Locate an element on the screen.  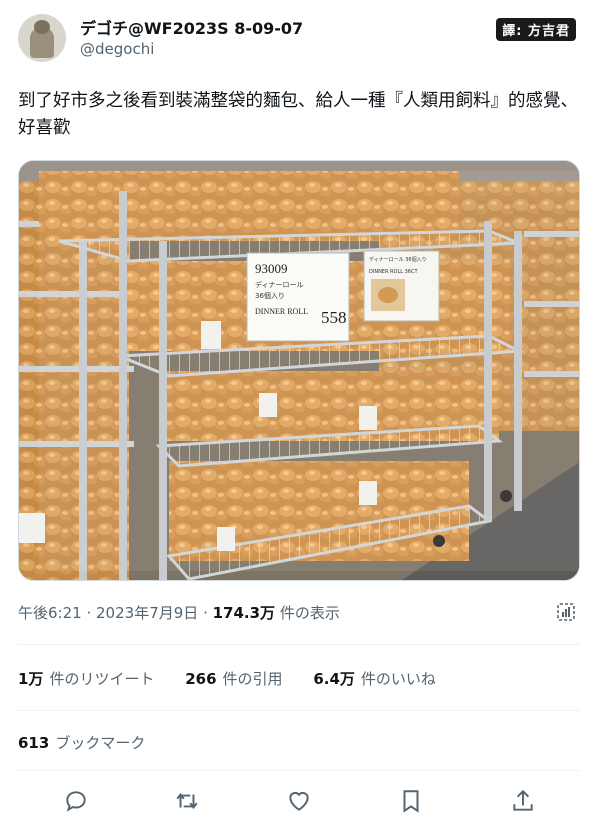
sign-code: 93009 is located at coordinates (271, 268).